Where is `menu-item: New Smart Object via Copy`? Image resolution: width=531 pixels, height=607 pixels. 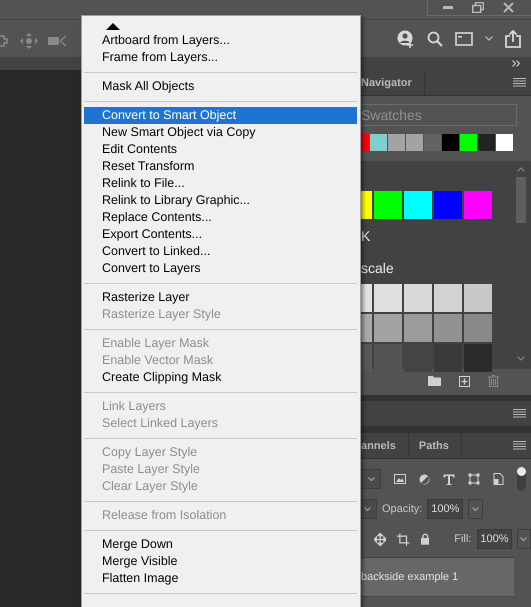
menu-item: New Smart Object via Copy is located at coordinates (220, 132).